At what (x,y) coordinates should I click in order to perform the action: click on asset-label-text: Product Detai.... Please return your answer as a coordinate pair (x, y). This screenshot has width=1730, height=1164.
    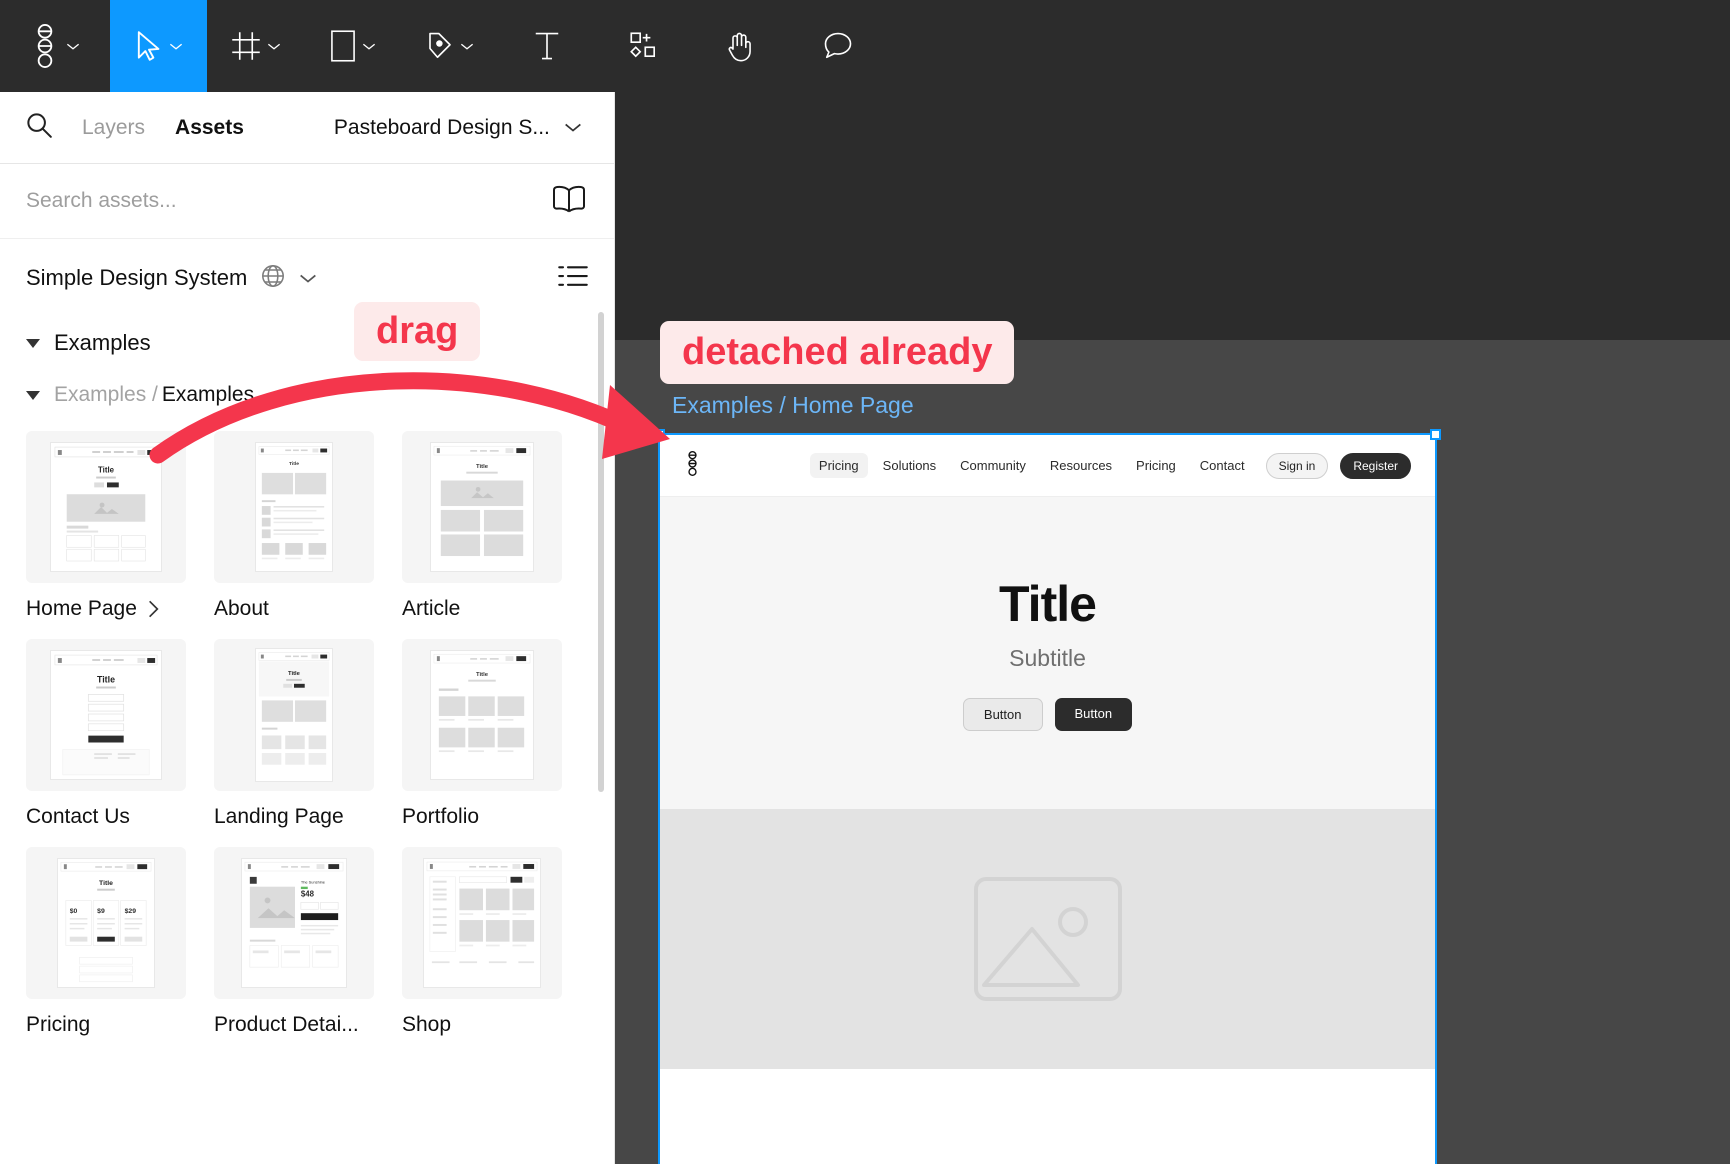
    Looking at the image, I should click on (286, 1024).